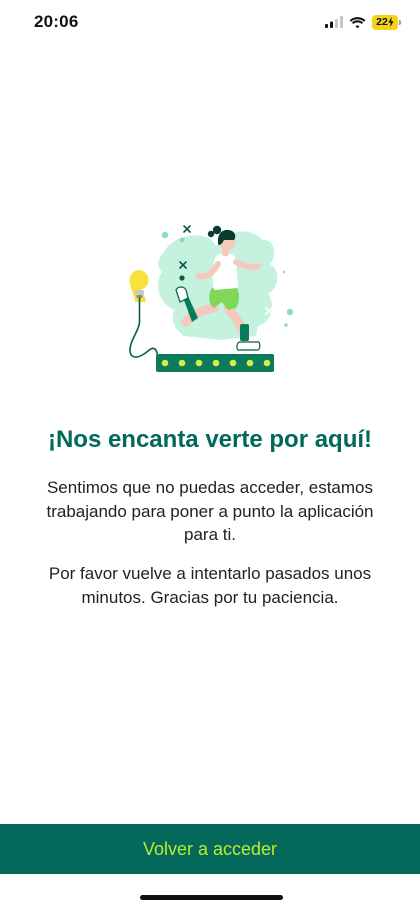 The height and width of the screenshot is (909, 420). Describe the element at coordinates (334, 22) in the screenshot. I see `cellular-signal-icon` at that location.